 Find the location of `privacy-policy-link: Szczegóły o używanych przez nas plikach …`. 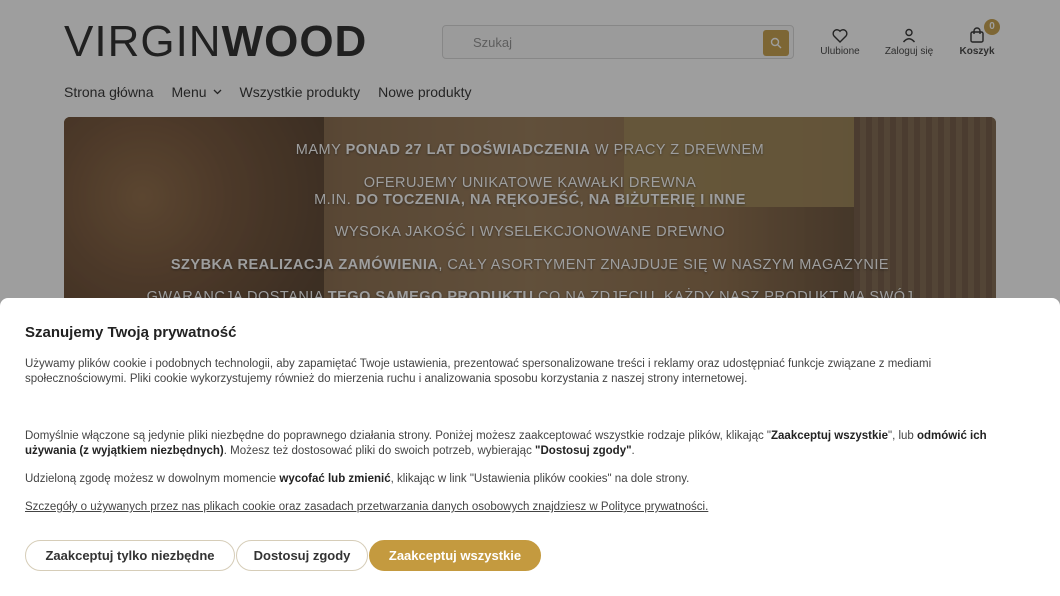

privacy-policy-link: Szczegóły o używanych przez nas plikach … is located at coordinates (527, 507).